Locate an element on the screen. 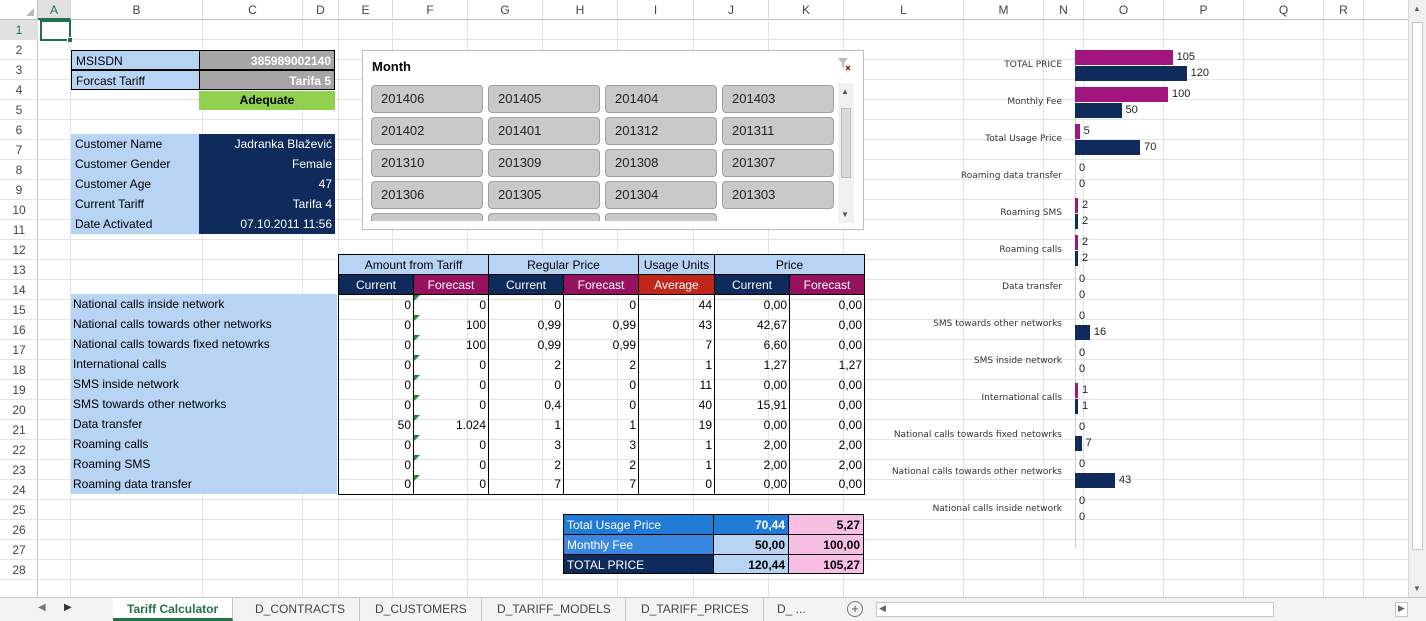 The height and width of the screenshot is (621, 1426). clear-filter-icon is located at coordinates (844, 64).